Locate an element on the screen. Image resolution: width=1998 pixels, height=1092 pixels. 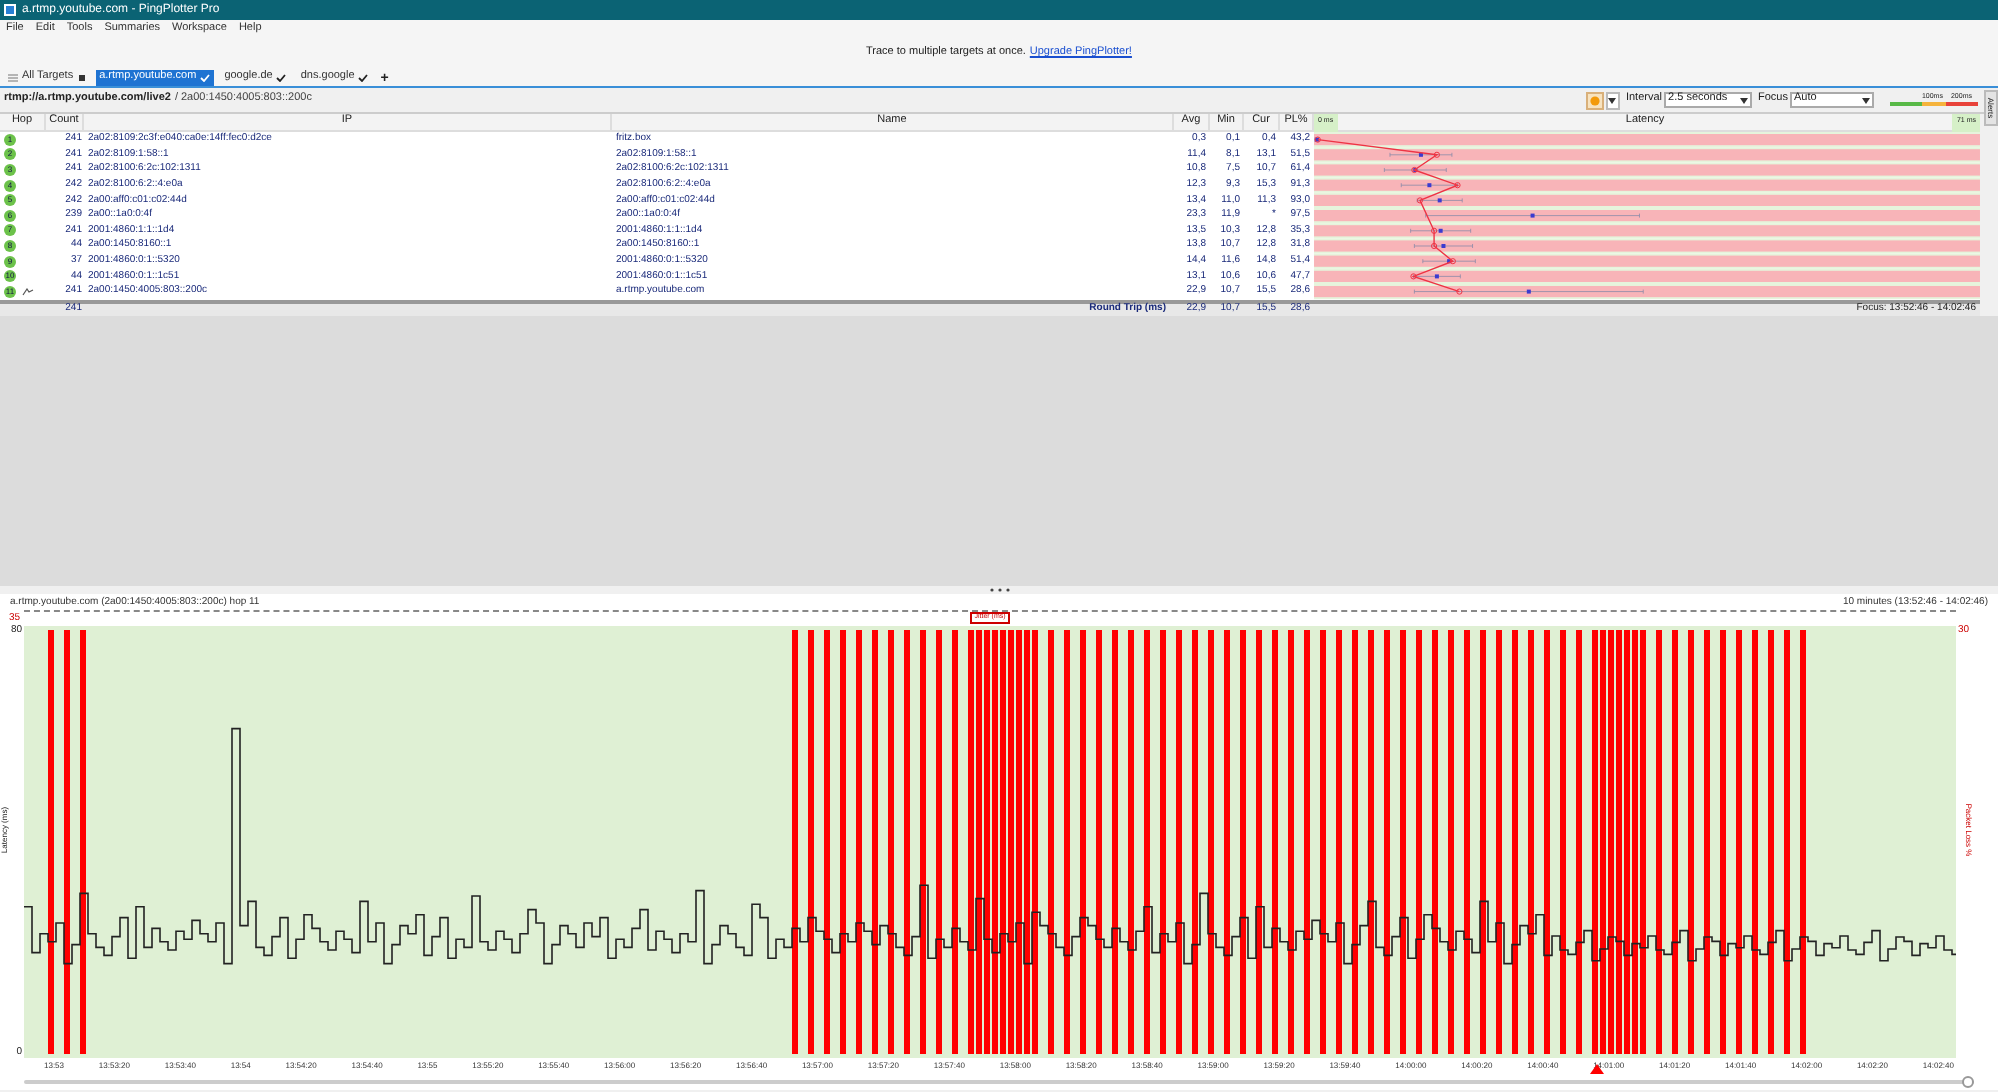
latency-scale-bar is located at coordinates (1934, 104).